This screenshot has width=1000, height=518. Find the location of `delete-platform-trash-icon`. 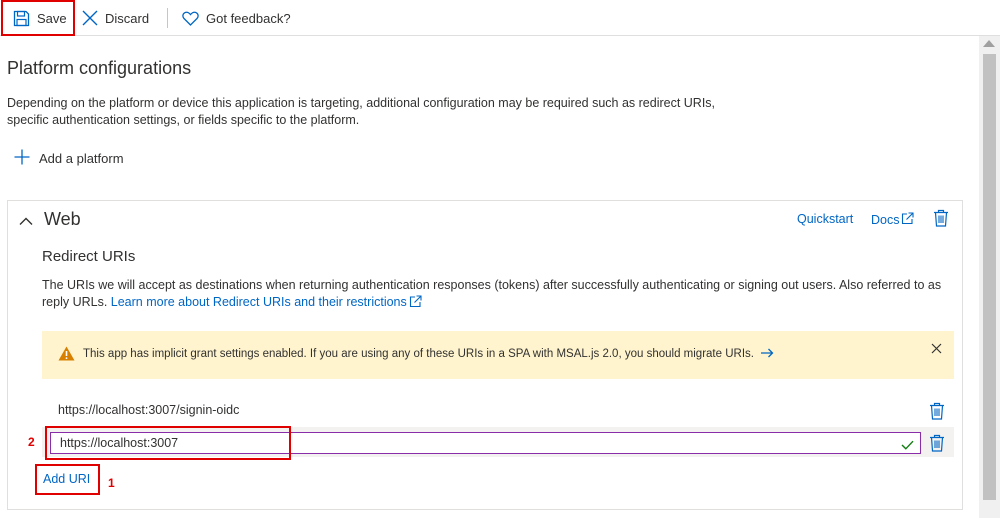

delete-platform-trash-icon is located at coordinates (941, 220).